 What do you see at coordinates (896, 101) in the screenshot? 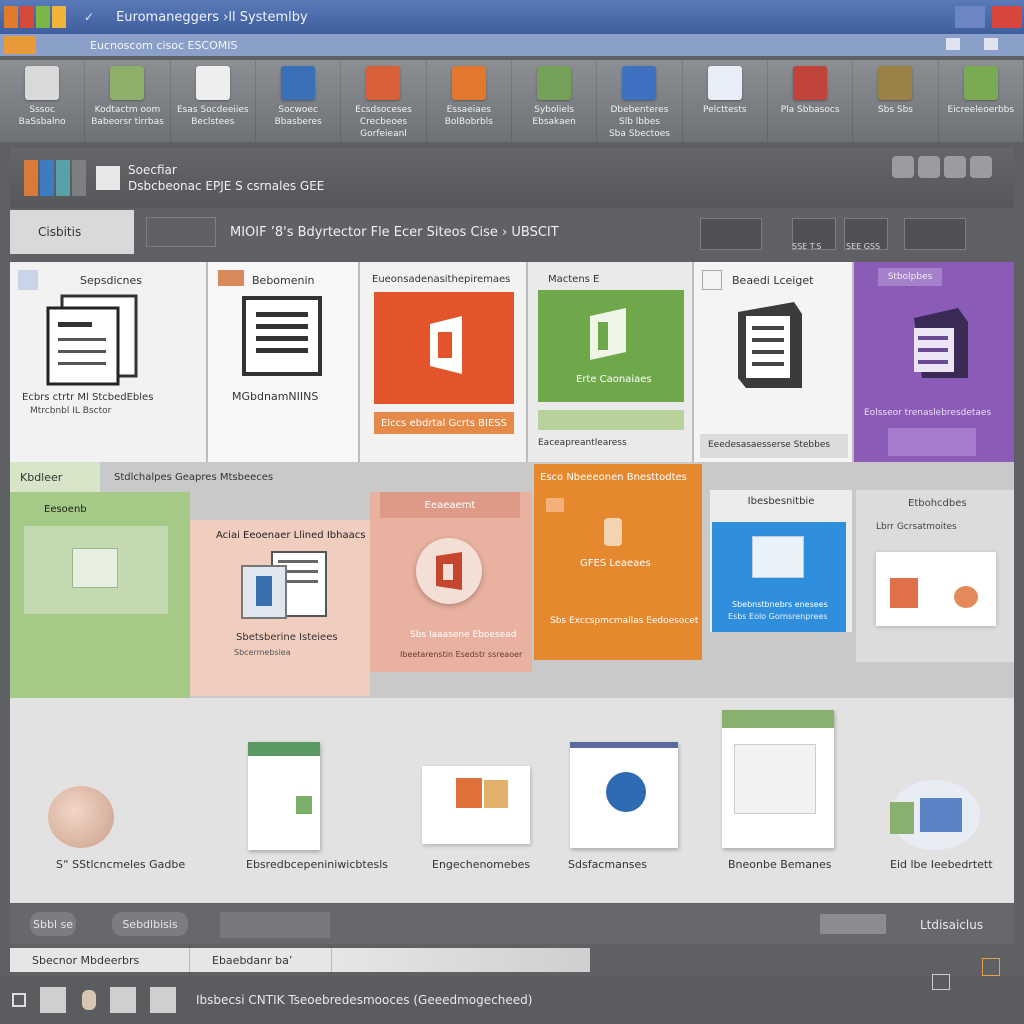
I see `ribbon-item: Sbs Sbs` at bounding box center [896, 101].